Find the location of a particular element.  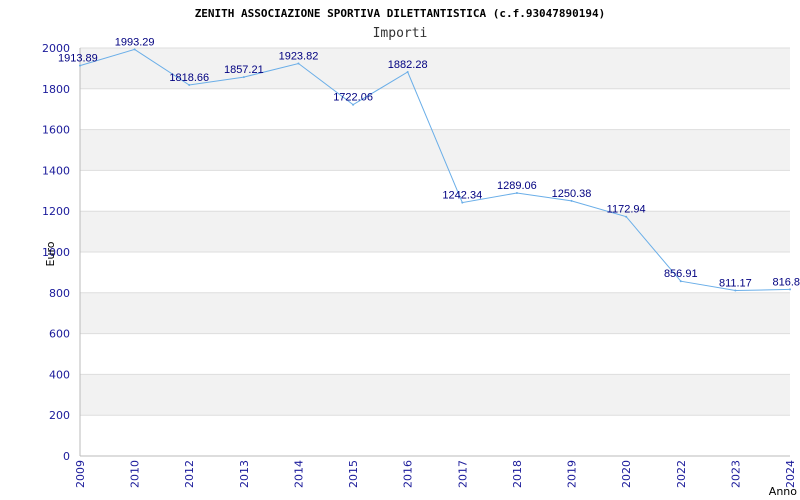

y-tick-label: 400 is located at coordinates (59, 374).